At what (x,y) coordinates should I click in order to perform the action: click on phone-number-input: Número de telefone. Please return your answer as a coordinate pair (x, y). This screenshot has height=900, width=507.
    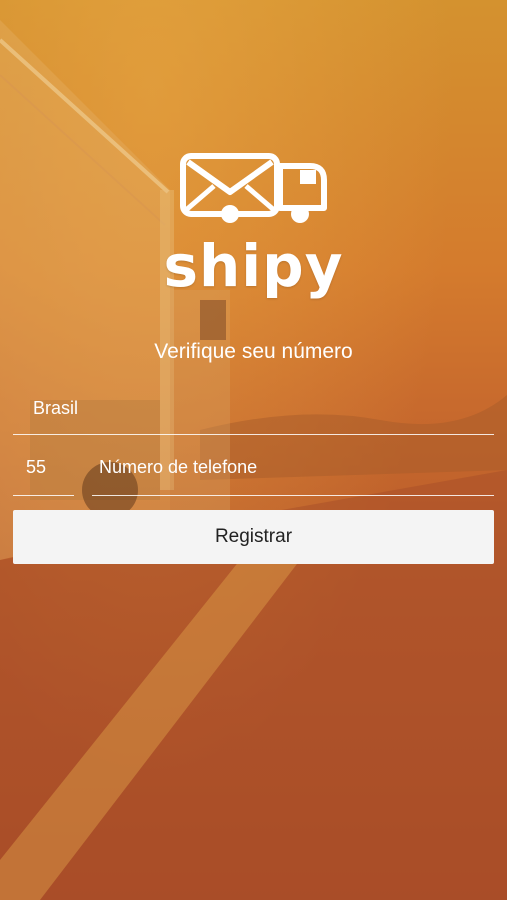
    Looking at the image, I should click on (293, 470).